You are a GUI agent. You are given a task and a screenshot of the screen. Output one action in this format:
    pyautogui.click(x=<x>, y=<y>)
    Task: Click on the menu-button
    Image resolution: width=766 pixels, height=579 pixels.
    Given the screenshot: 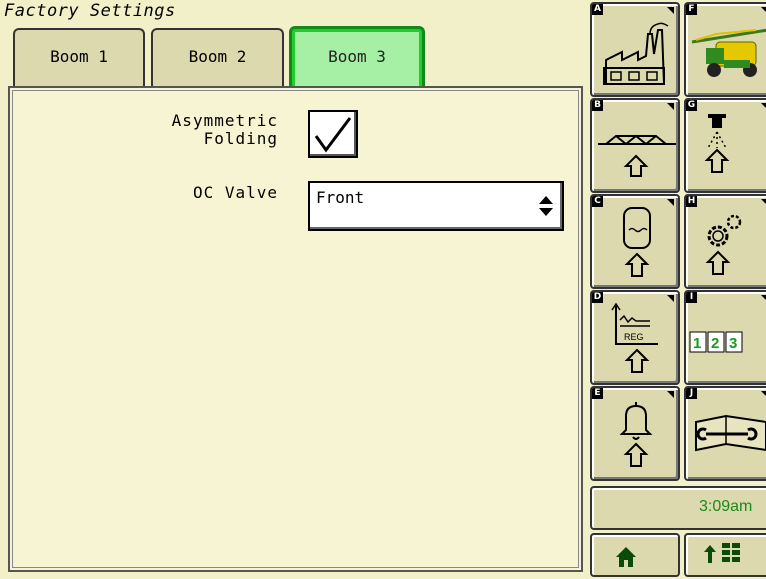 What is the action you would take?
    pyautogui.click(x=725, y=555)
    